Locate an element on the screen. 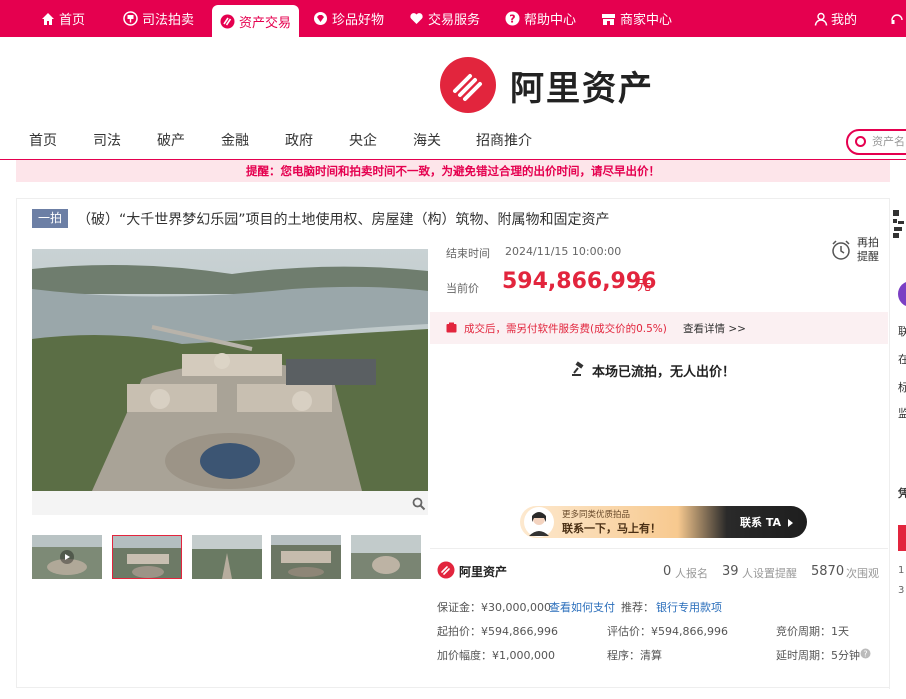  topnav-treasure: 珍品好物 is located at coordinates (348, 18).